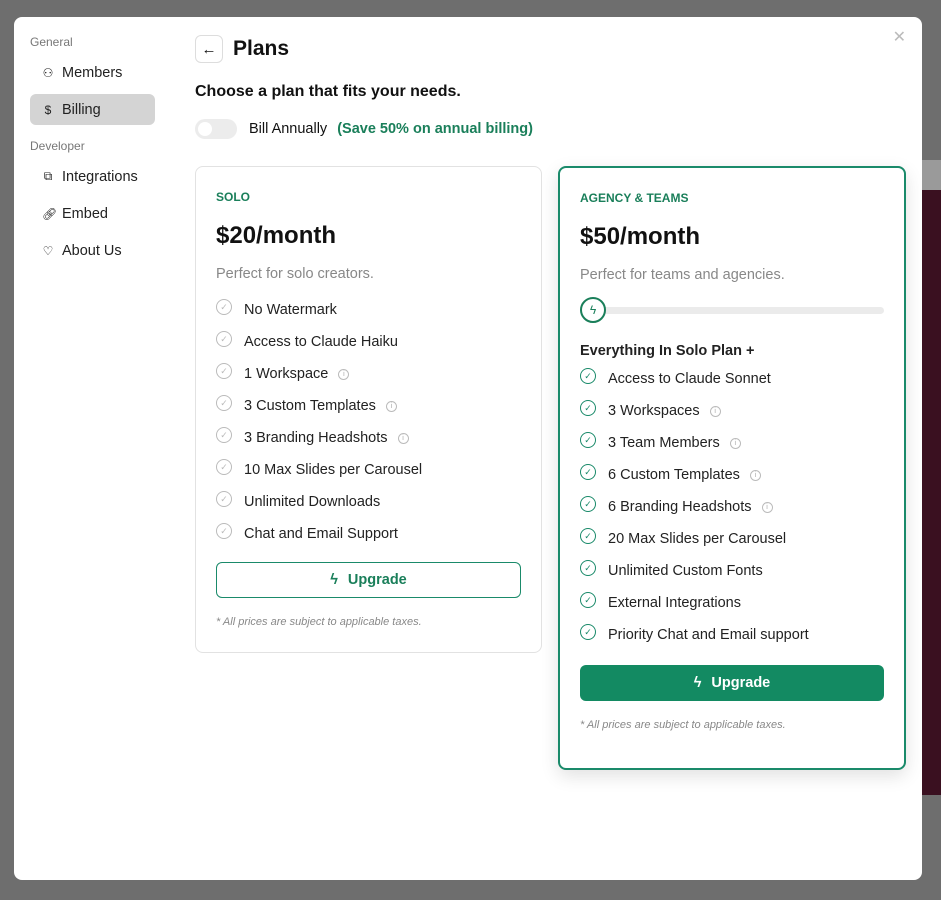  I want to click on feature-item: ✓ 3 Workspaces i, so click(732, 411).